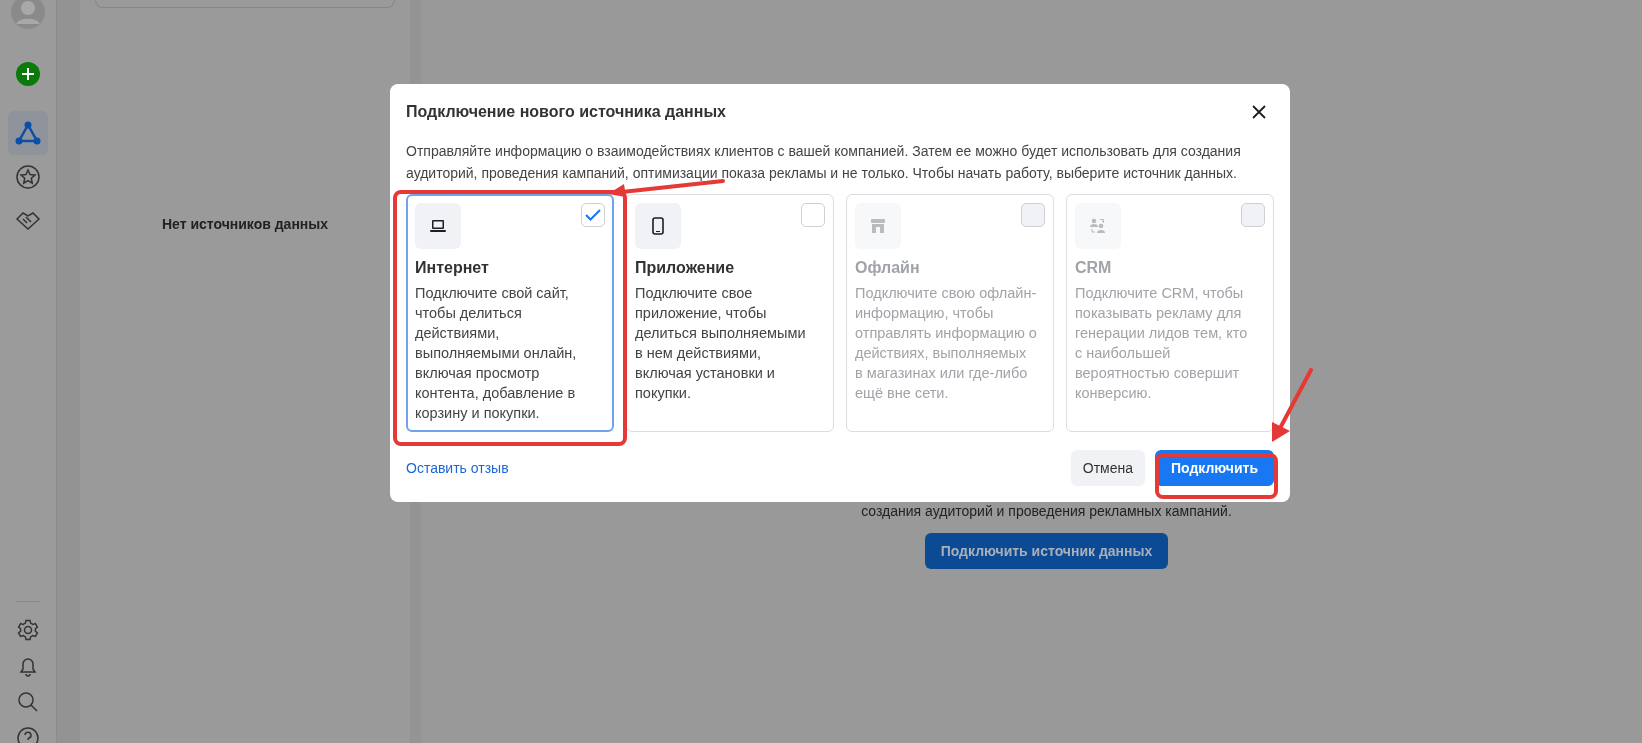 Image resolution: width=1642 pixels, height=743 pixels. What do you see at coordinates (245, 224) in the screenshot?
I see `empty-message: Нет источников данных` at bounding box center [245, 224].